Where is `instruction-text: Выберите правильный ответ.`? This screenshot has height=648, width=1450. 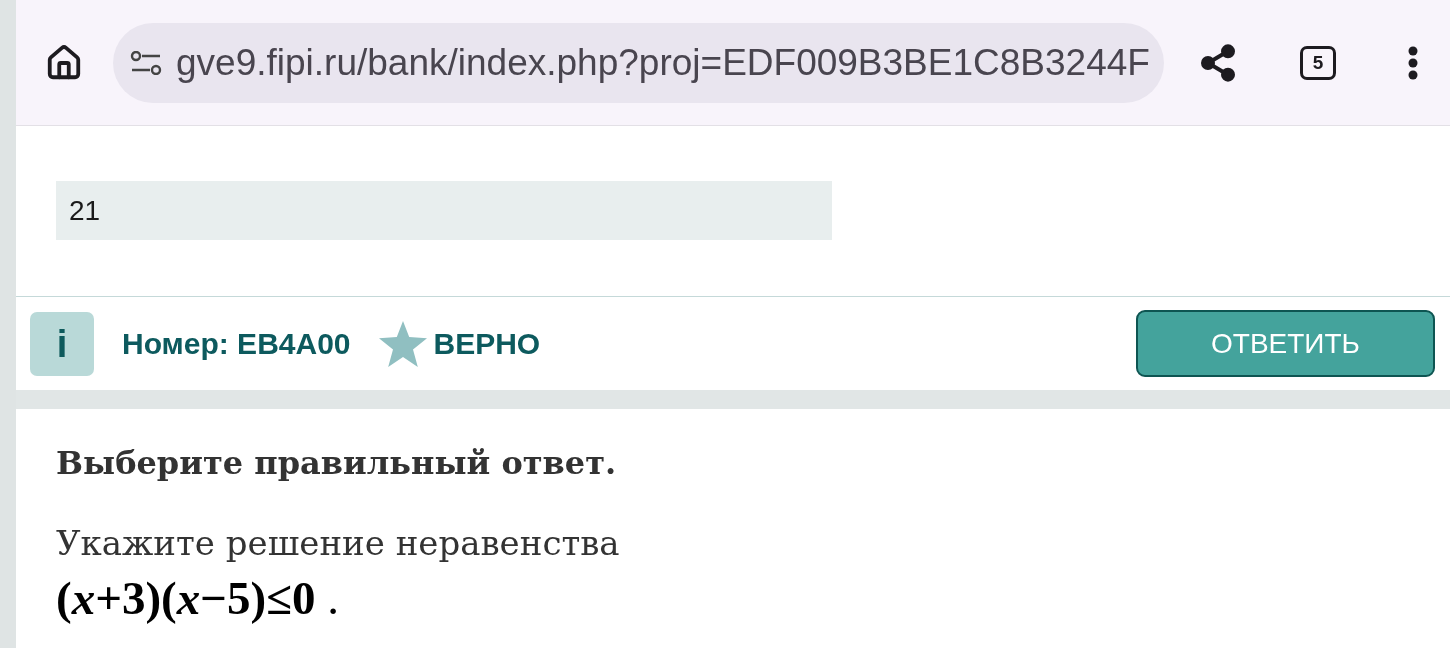
instruction-text: Выберите правильный ответ. is located at coordinates (337, 463).